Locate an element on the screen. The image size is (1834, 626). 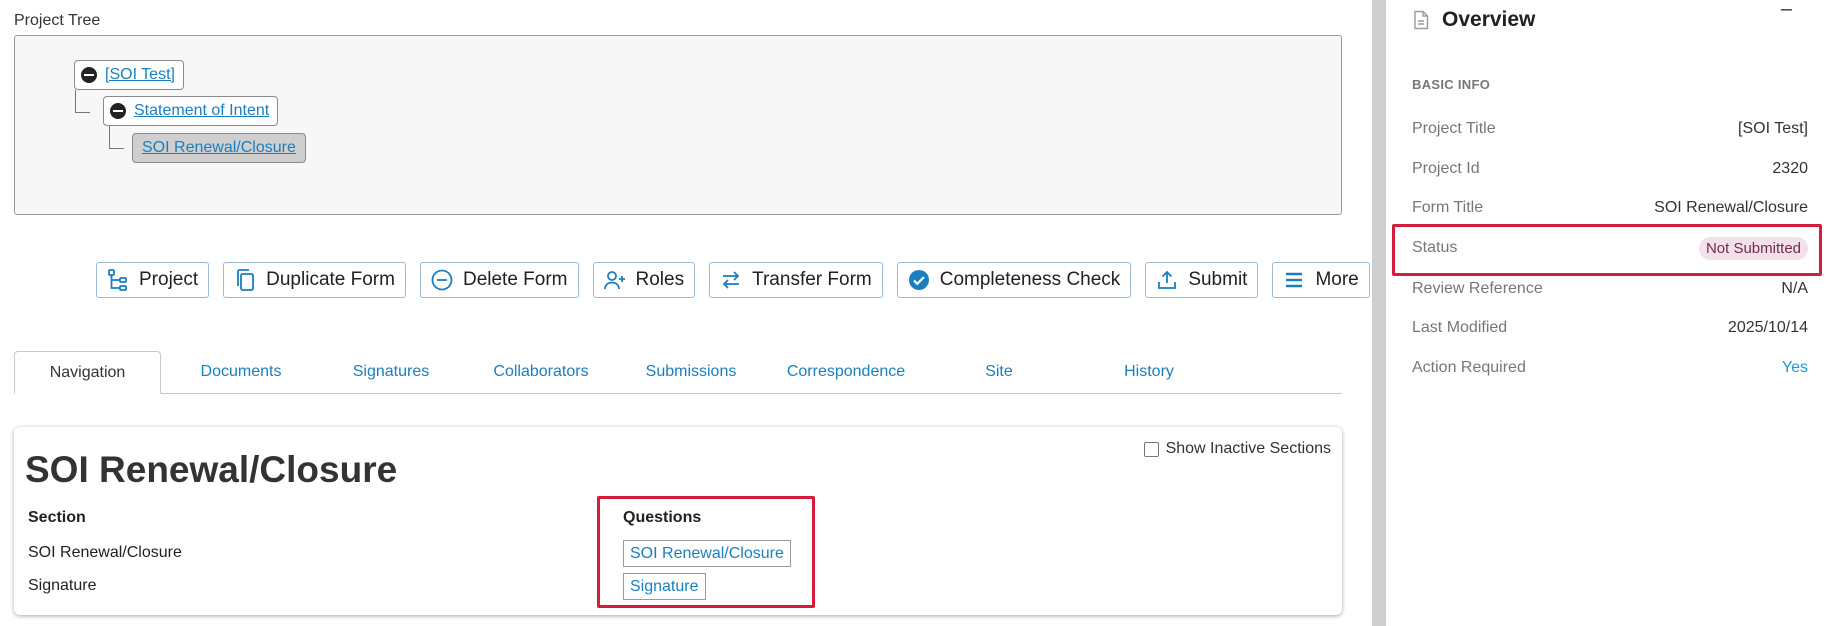
row-value: SOI Renewal/Closure is located at coordinates (1731, 207).